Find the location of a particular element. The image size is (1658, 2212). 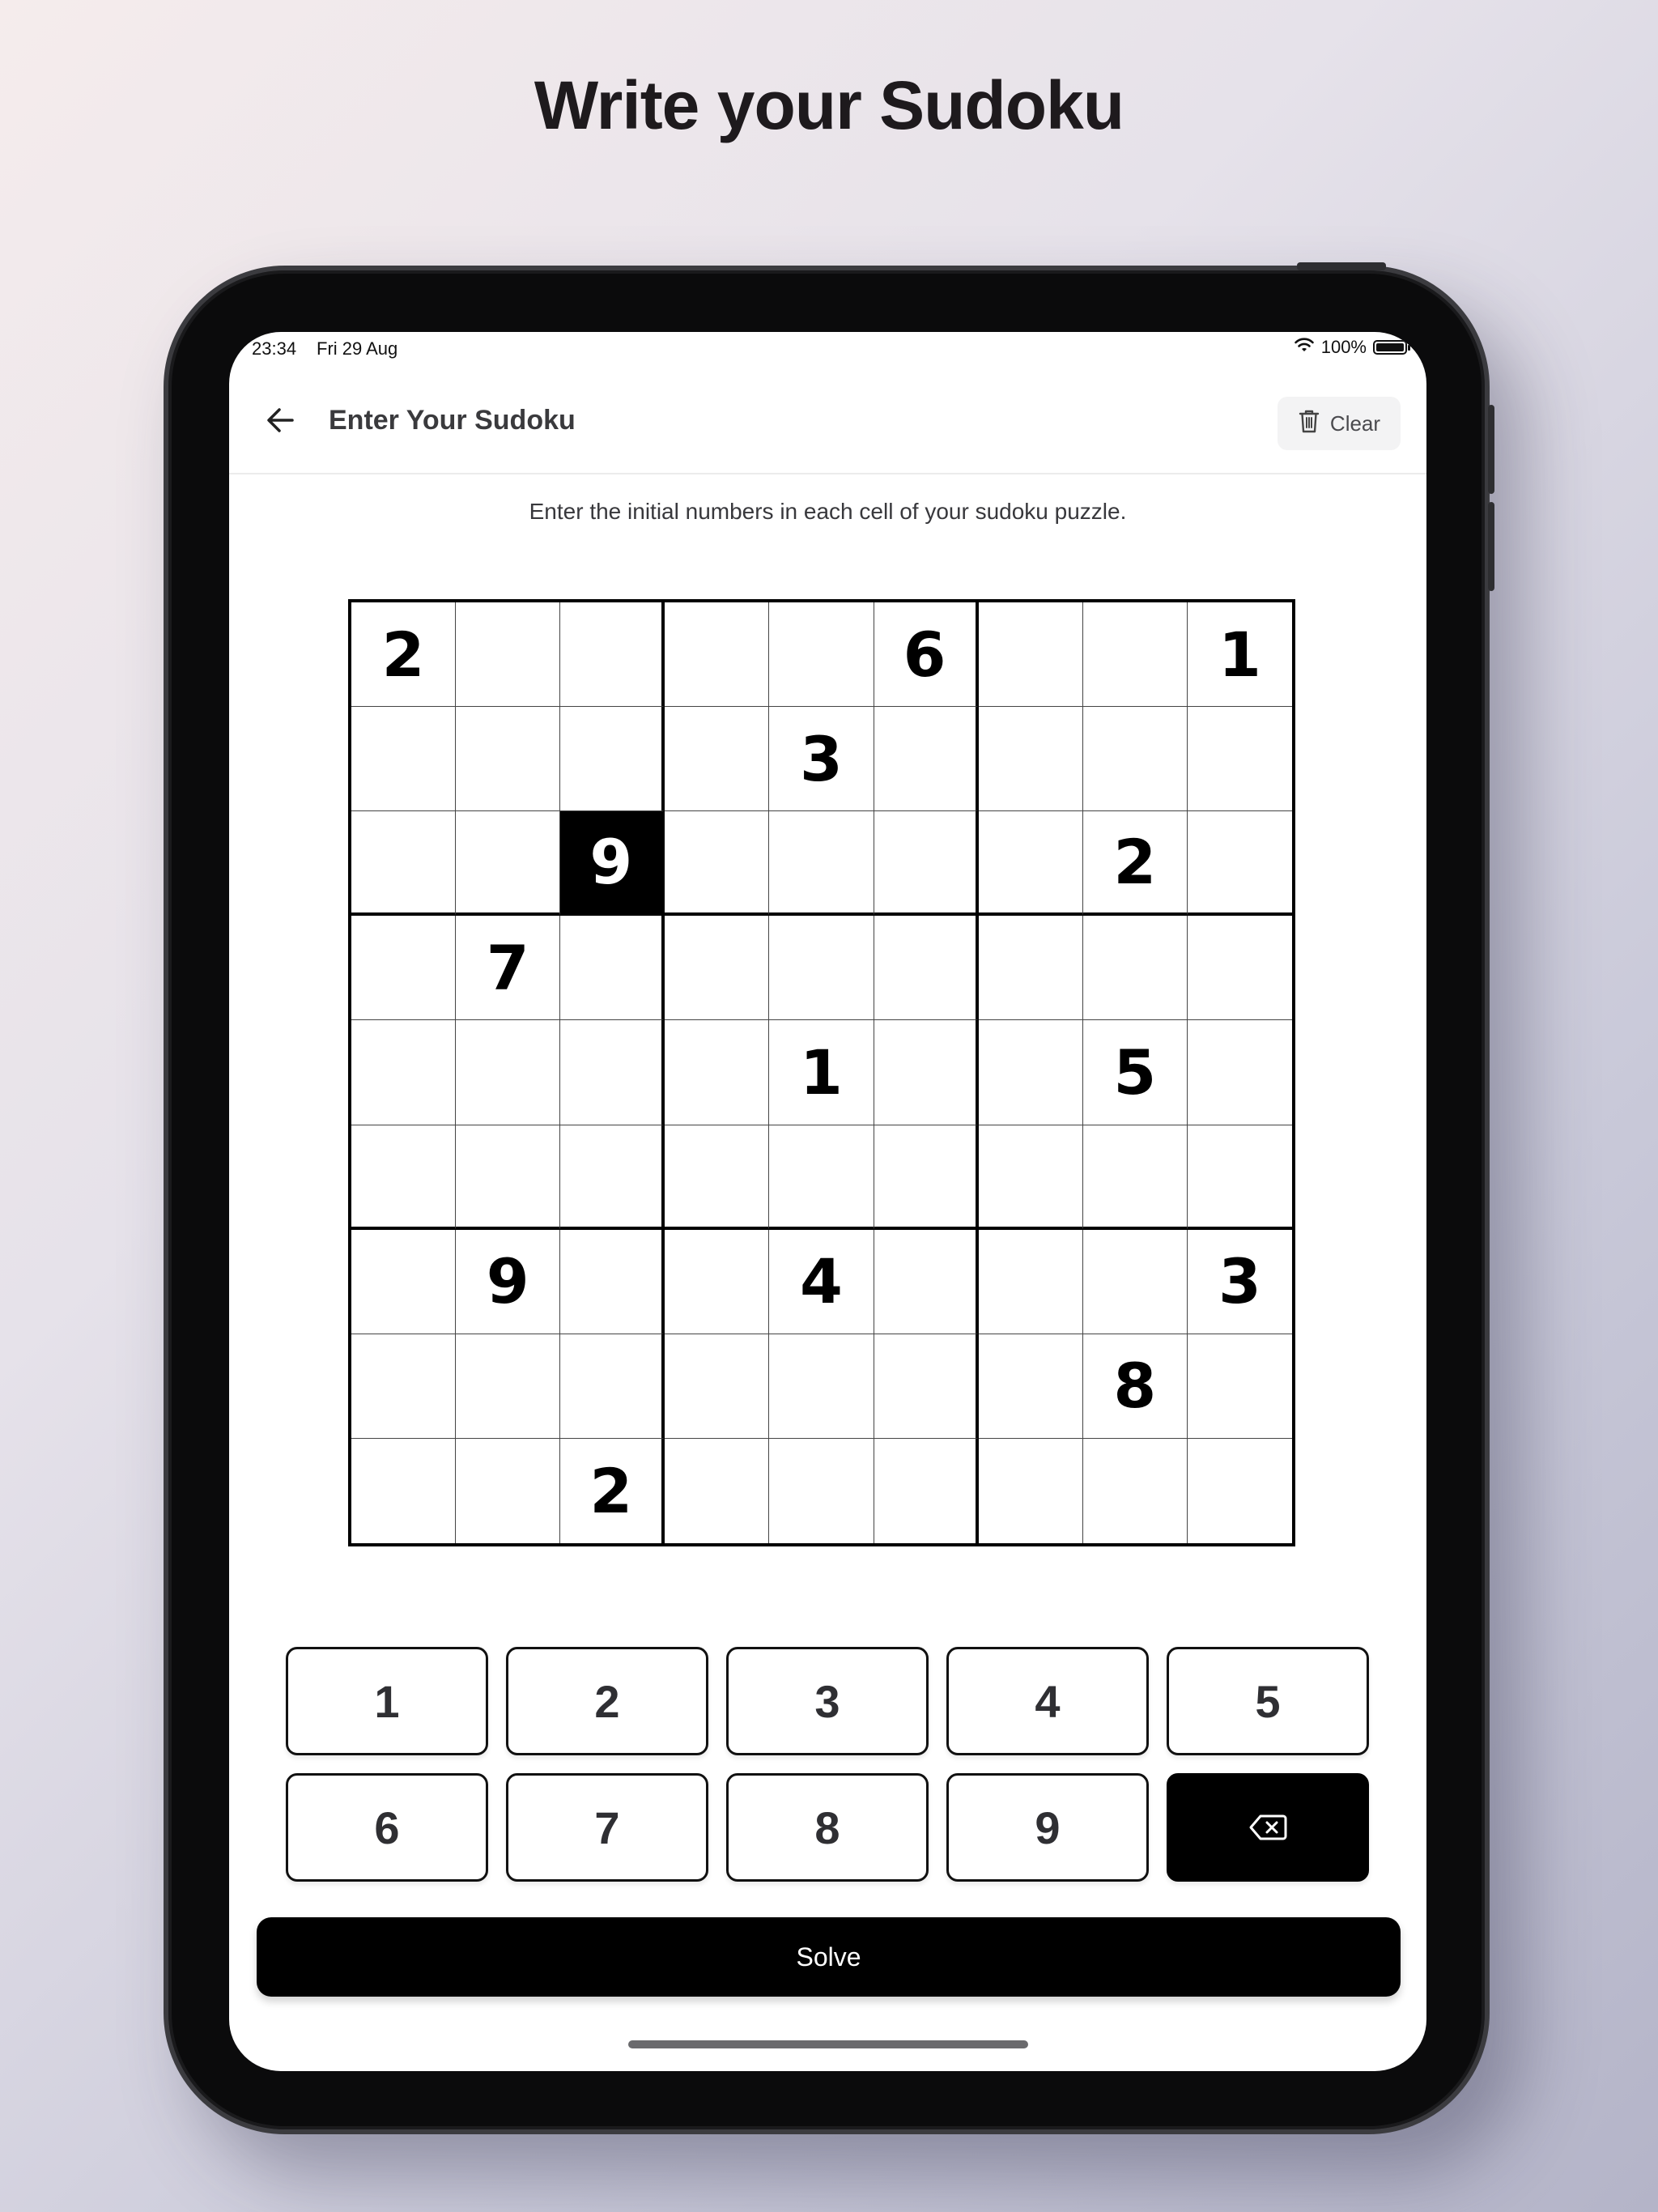

keypad-key-4: 4 is located at coordinates (1047, 1701).